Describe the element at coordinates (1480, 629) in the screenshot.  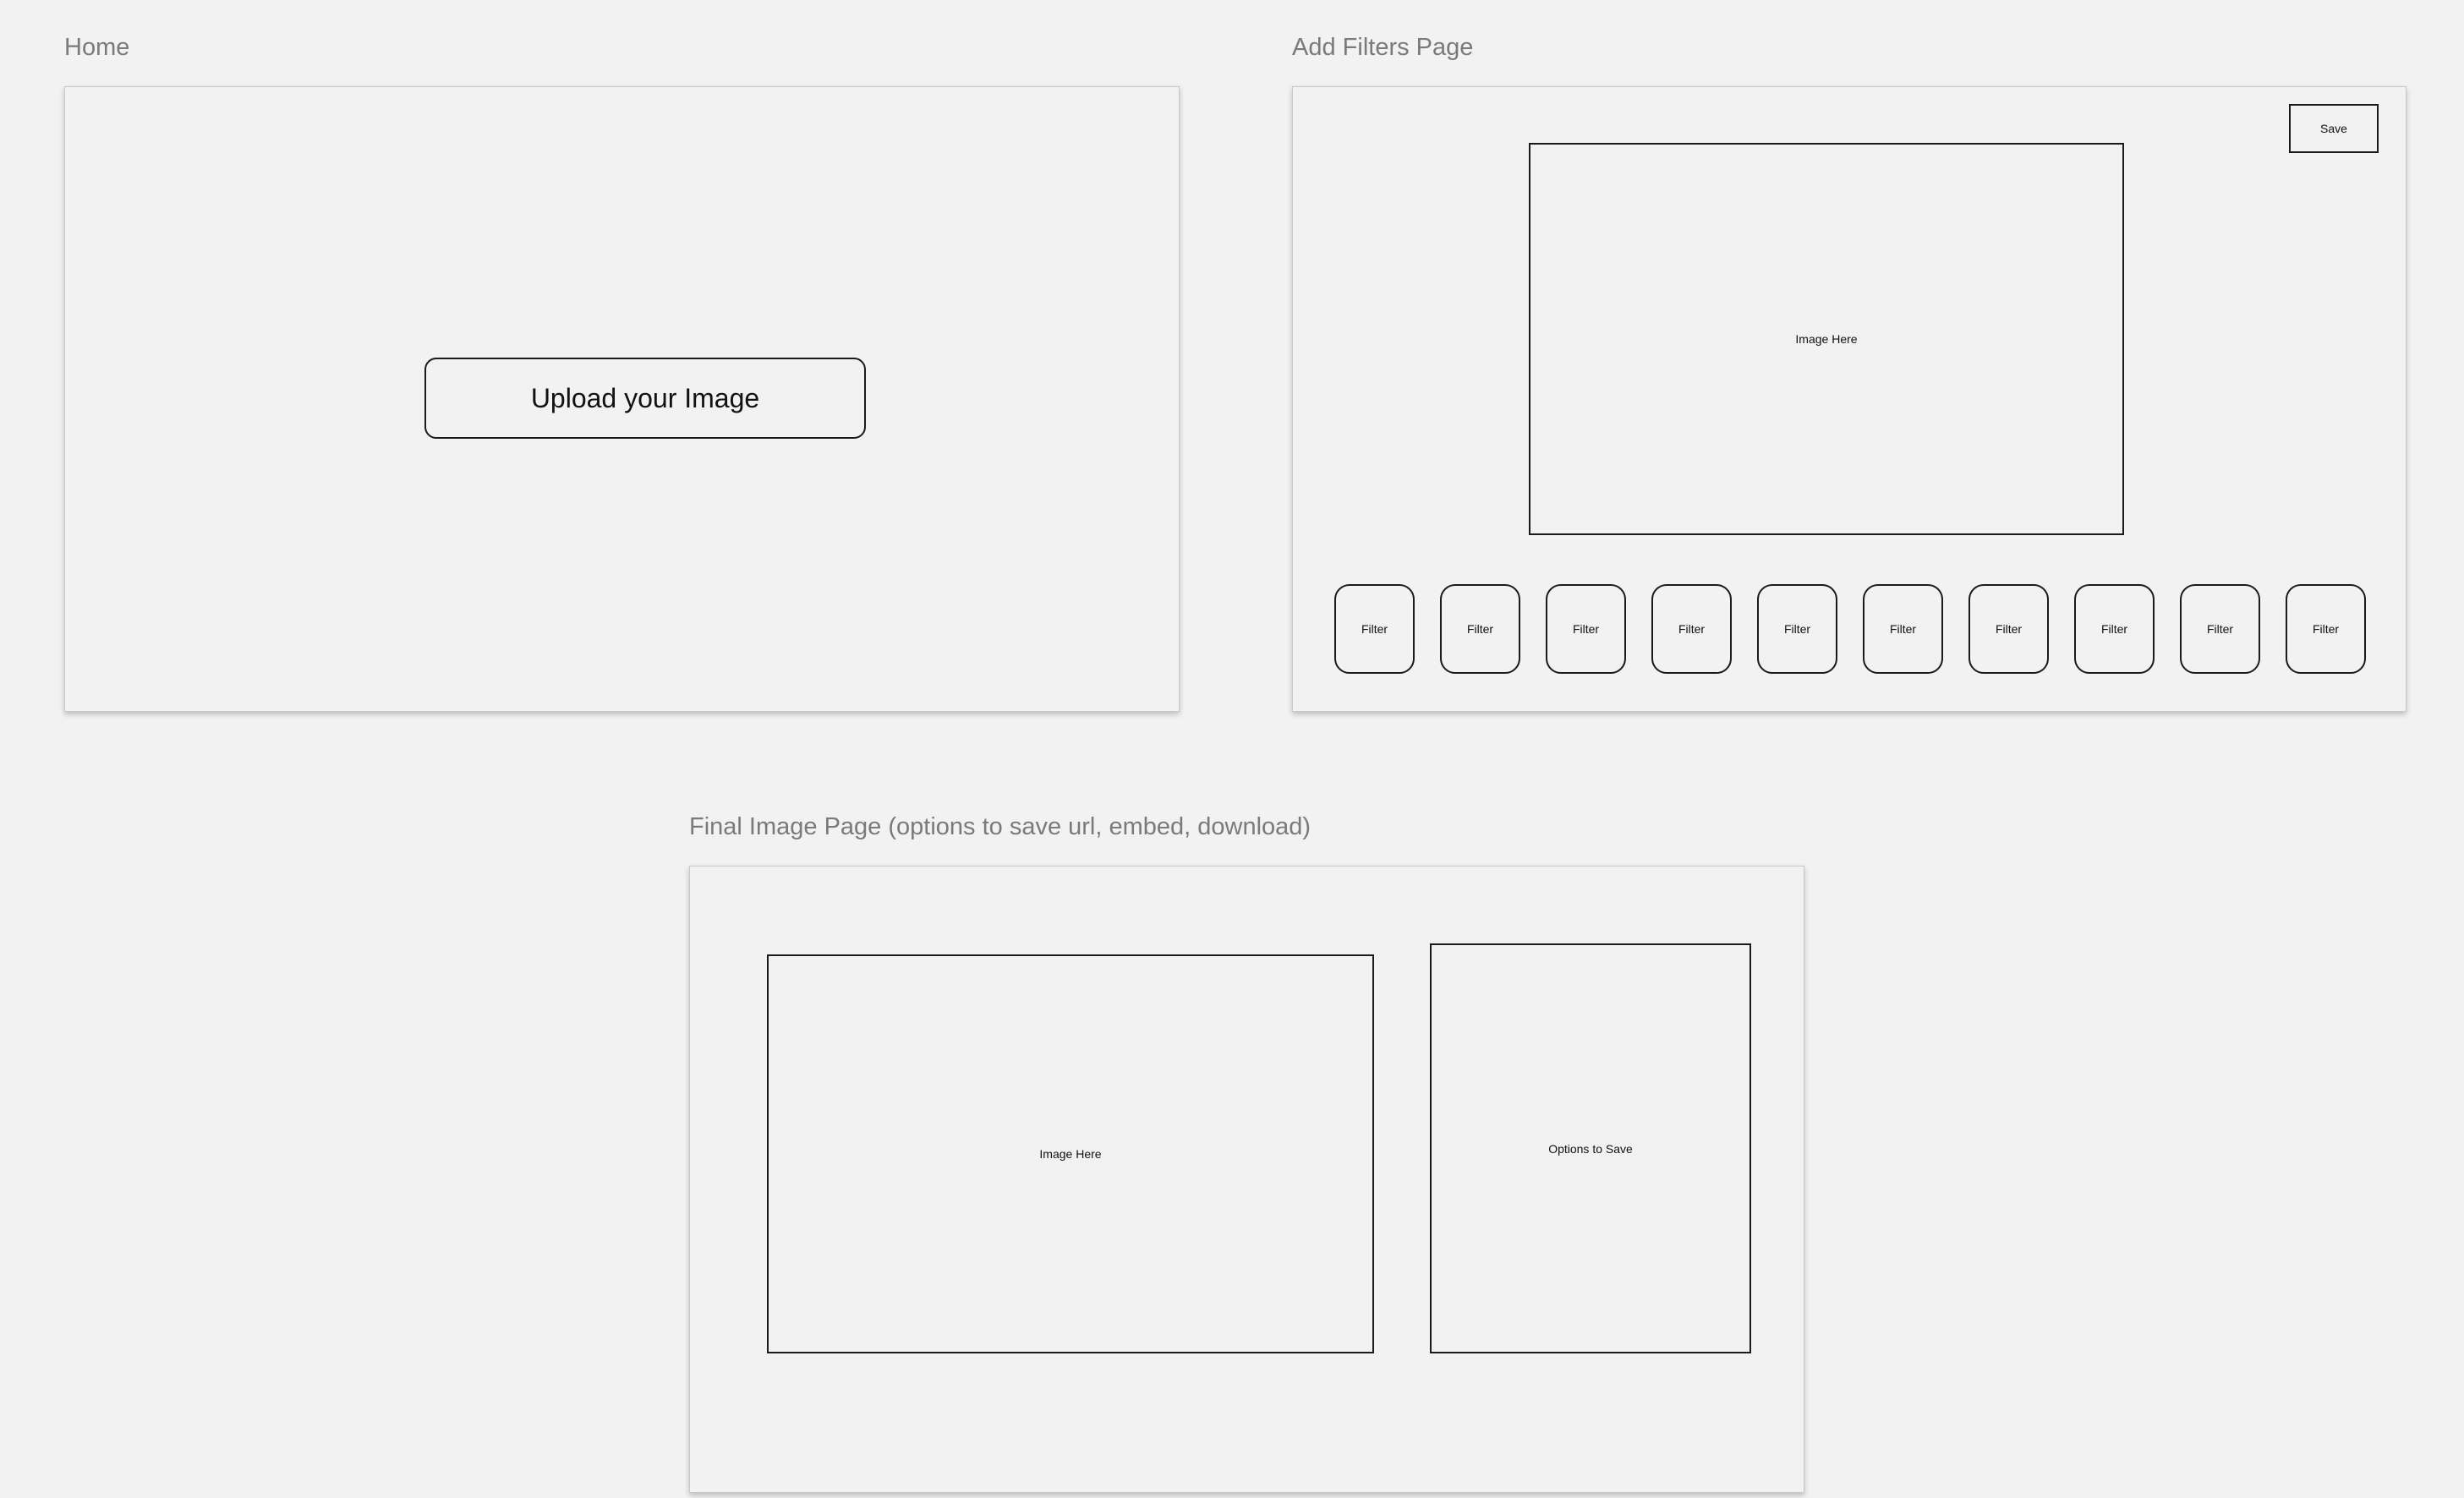
I see `filter-button-2: Filter` at that location.